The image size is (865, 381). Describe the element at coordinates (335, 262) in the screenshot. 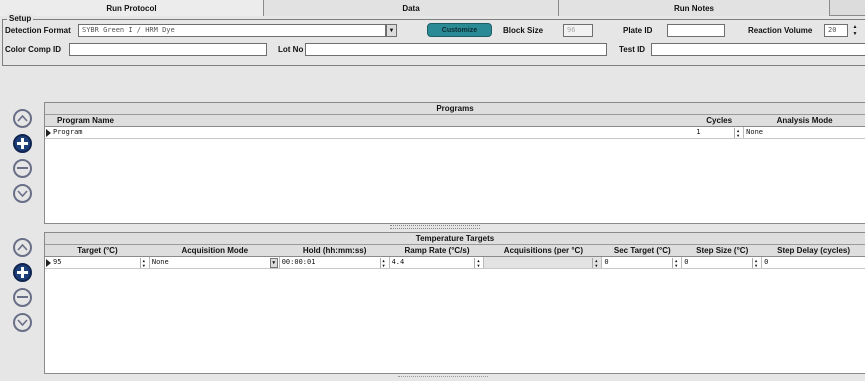

I see `hold-cell: 00:00:01 ▲ ▼` at that location.